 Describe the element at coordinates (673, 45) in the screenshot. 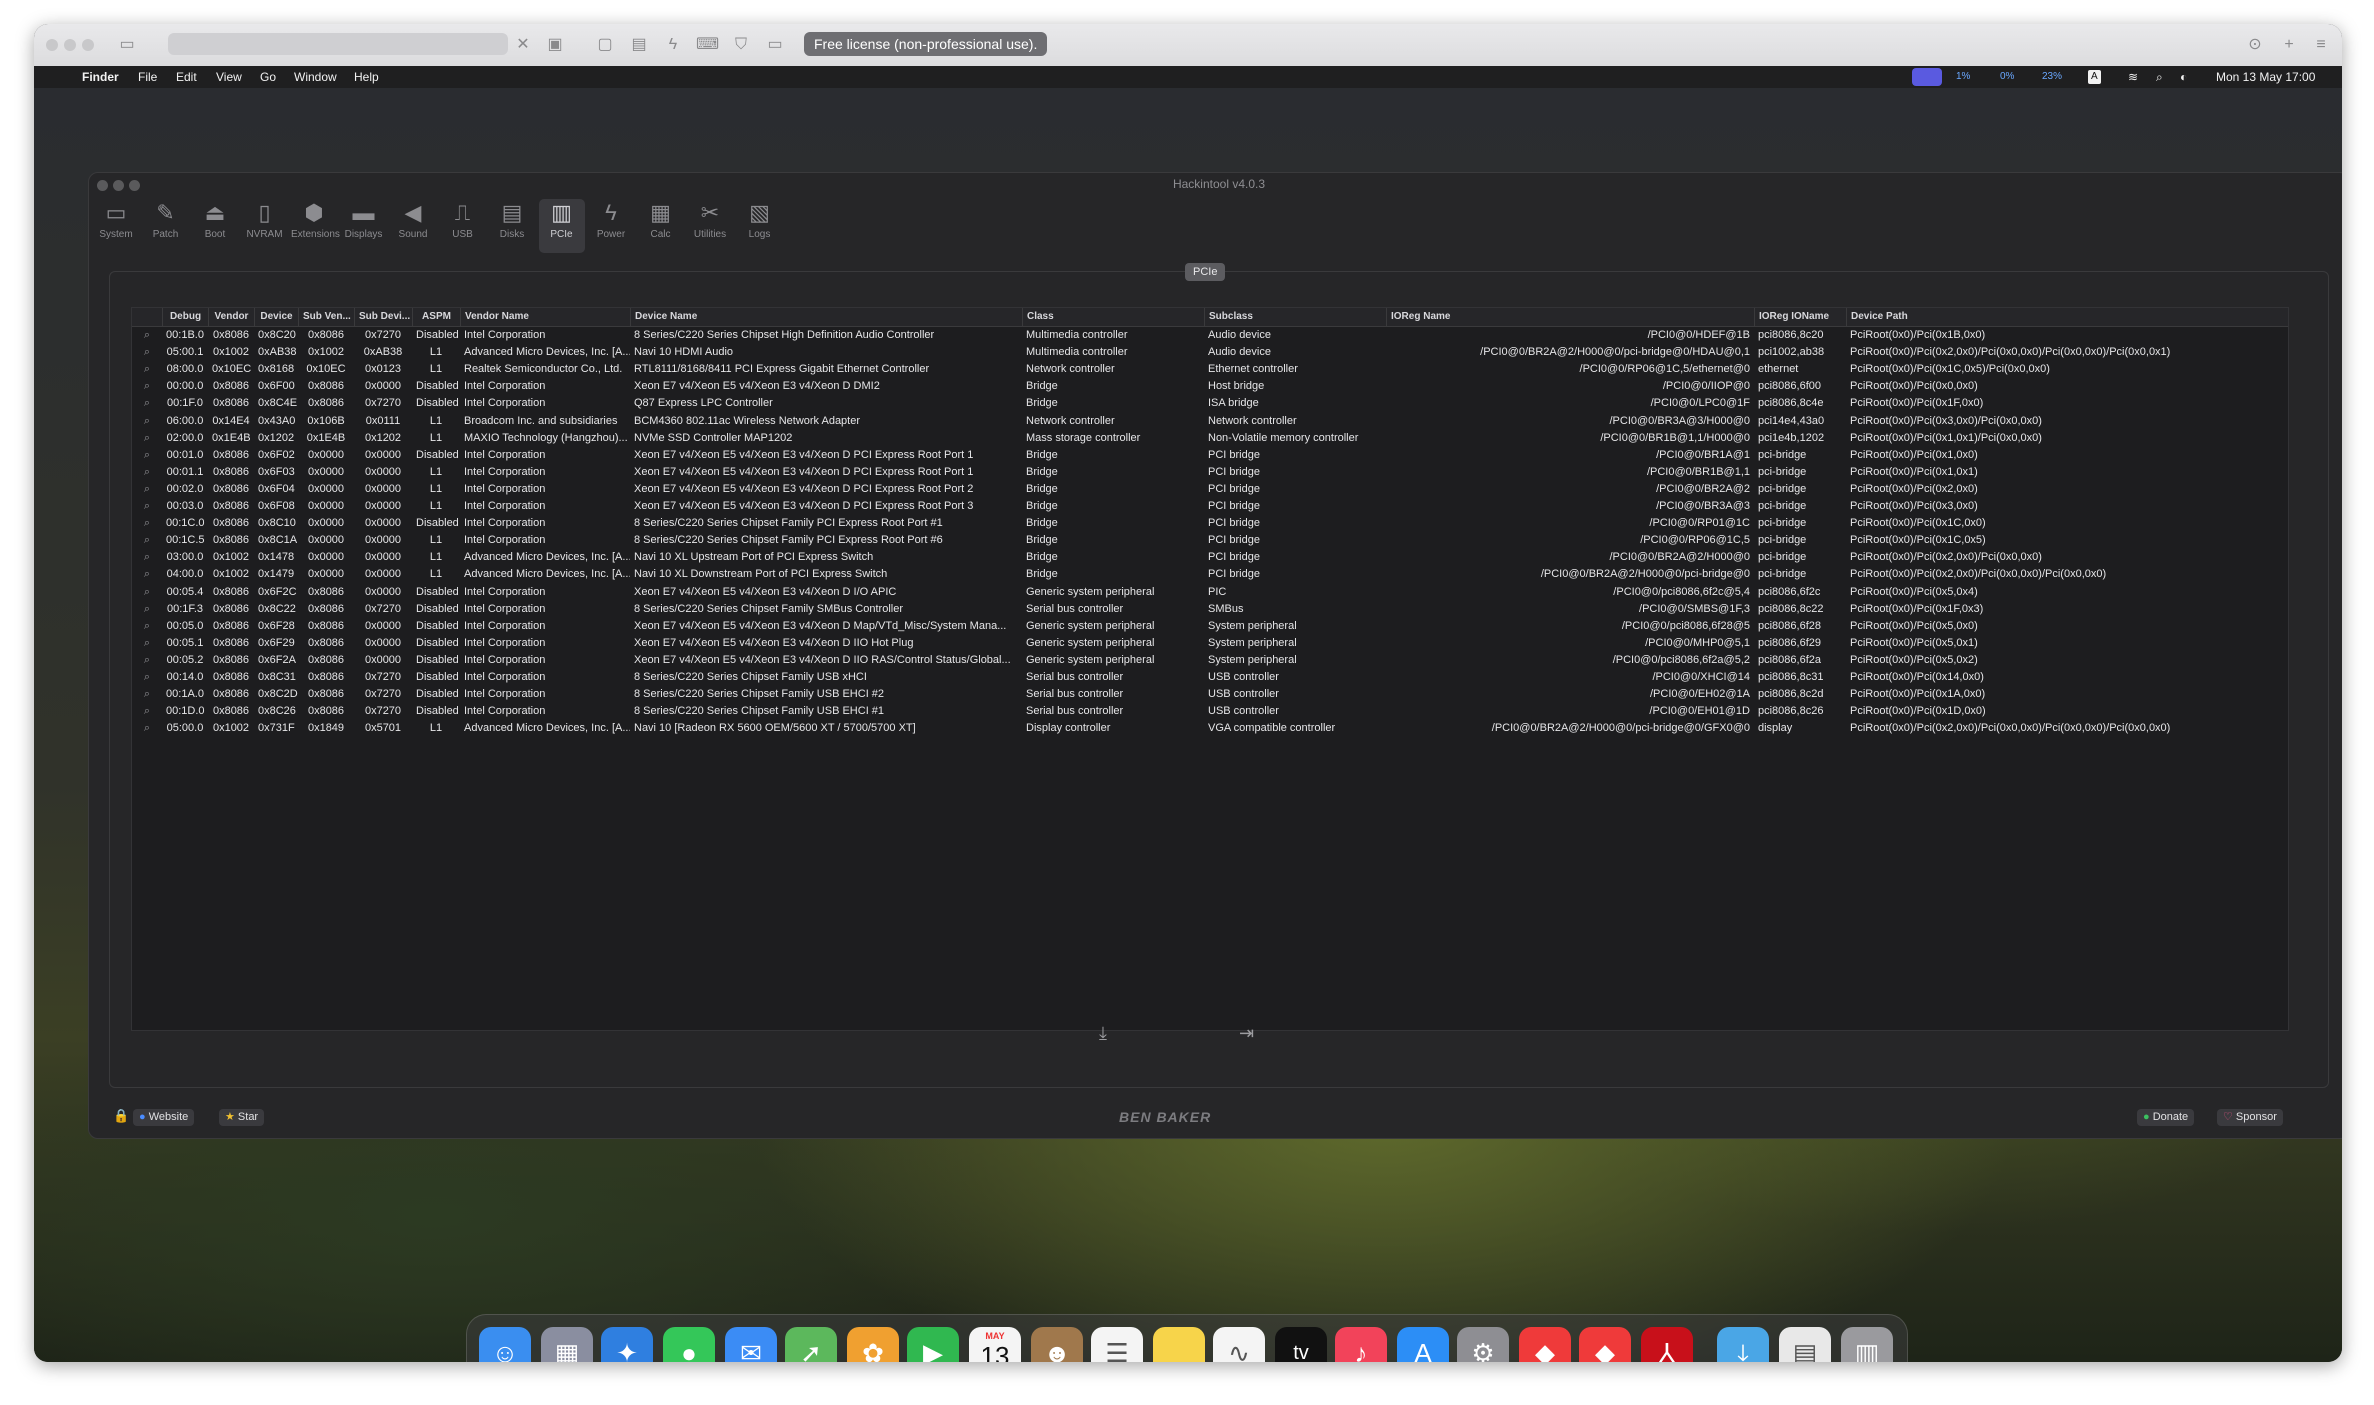

I see `vm-power-icon: ϟ` at that location.